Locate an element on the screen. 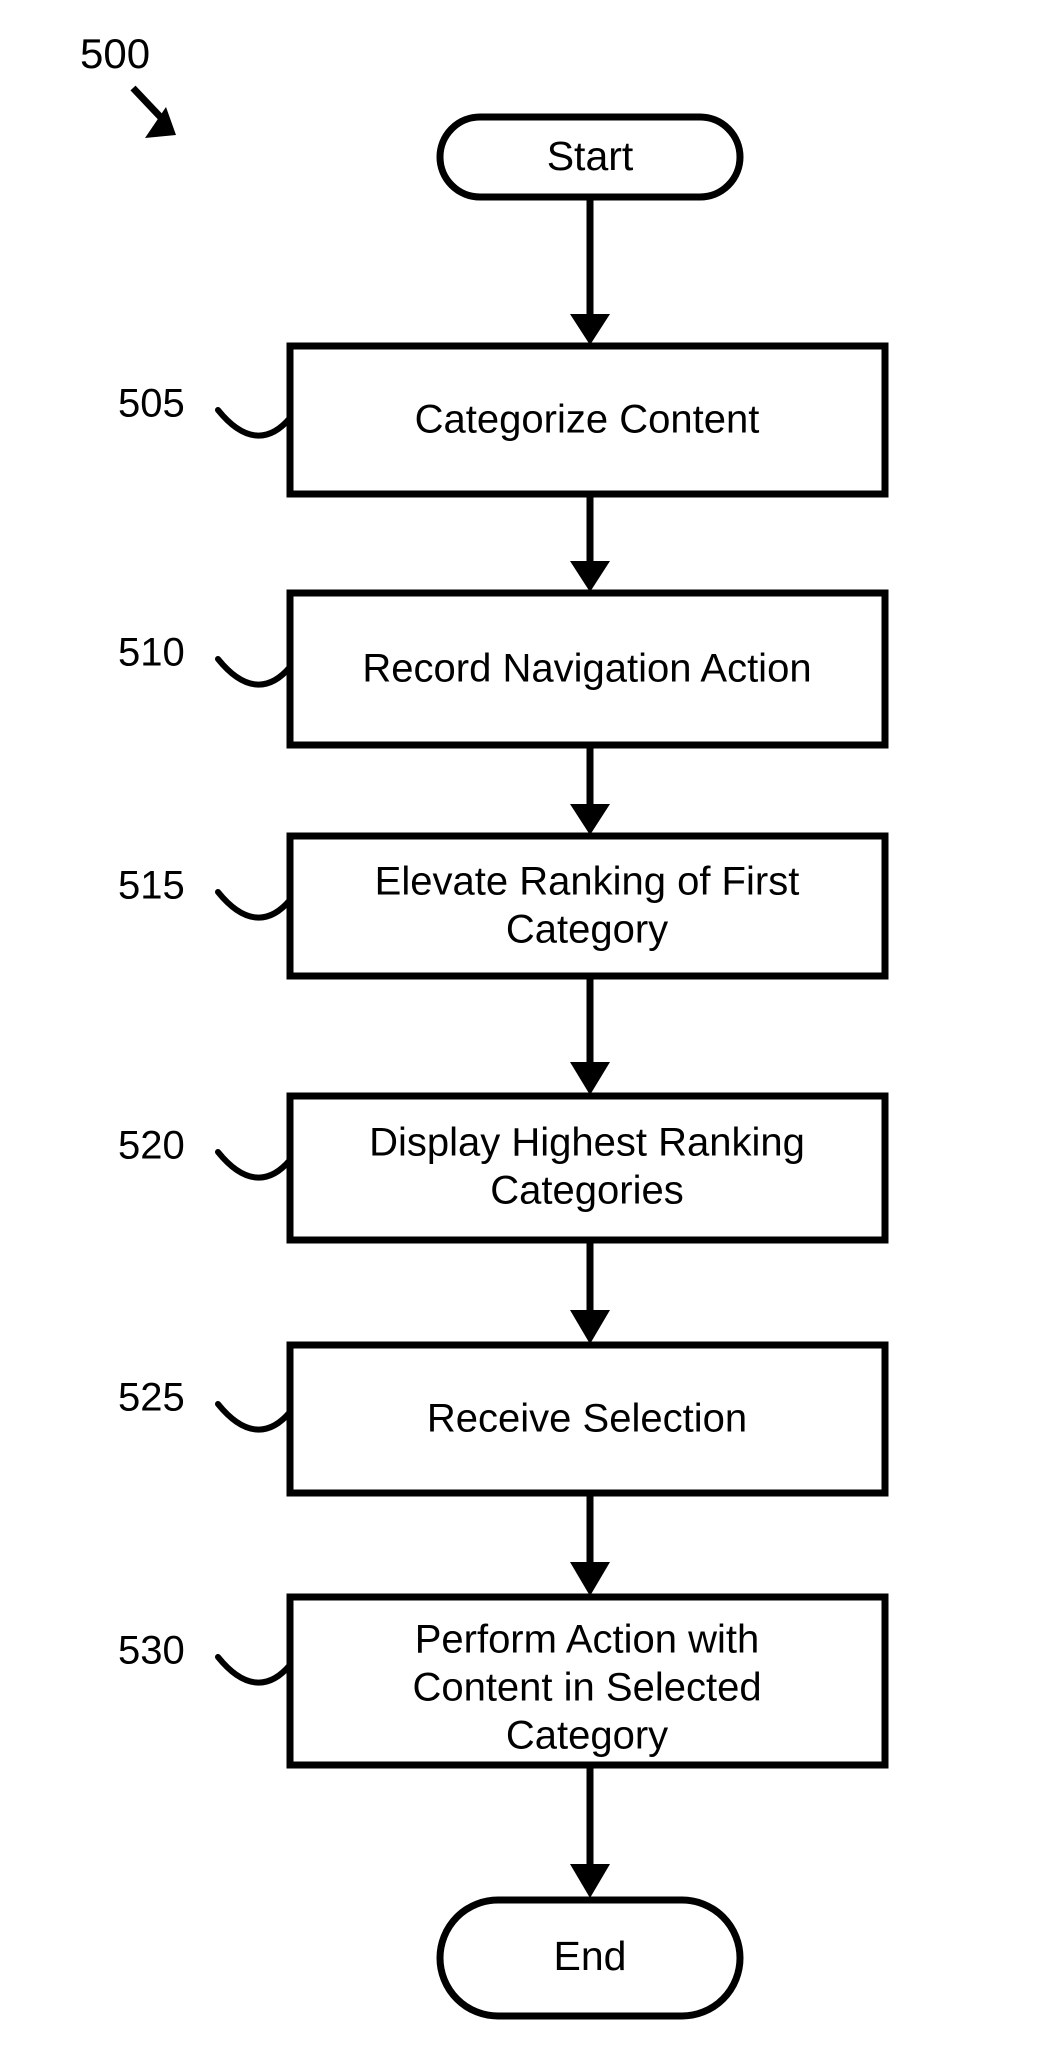 This screenshot has width=1049, height=2067. reference-number-530: 530 is located at coordinates (151, 1651).